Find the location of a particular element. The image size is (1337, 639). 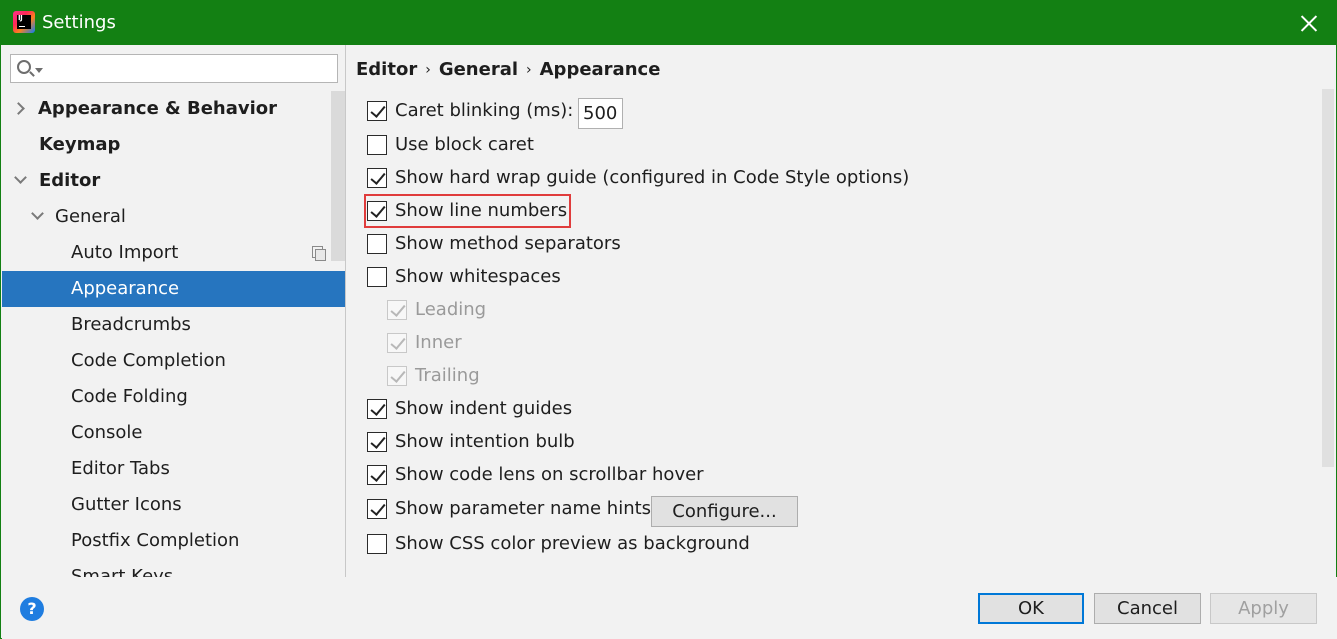

tree-item-editor-tabs: Editor Tabs is located at coordinates (166, 469).